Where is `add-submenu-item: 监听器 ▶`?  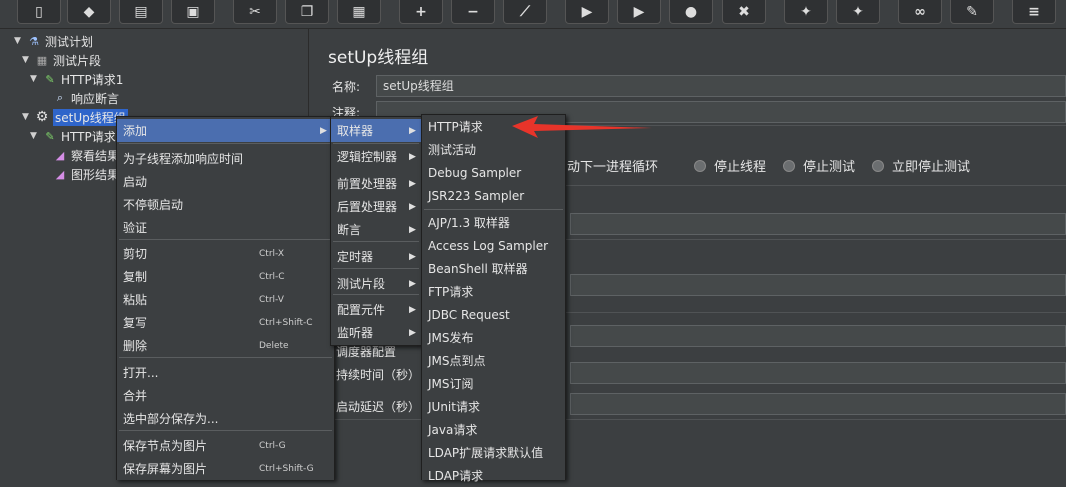
add-submenu-item: 监听器 ▶ is located at coordinates (376, 332).